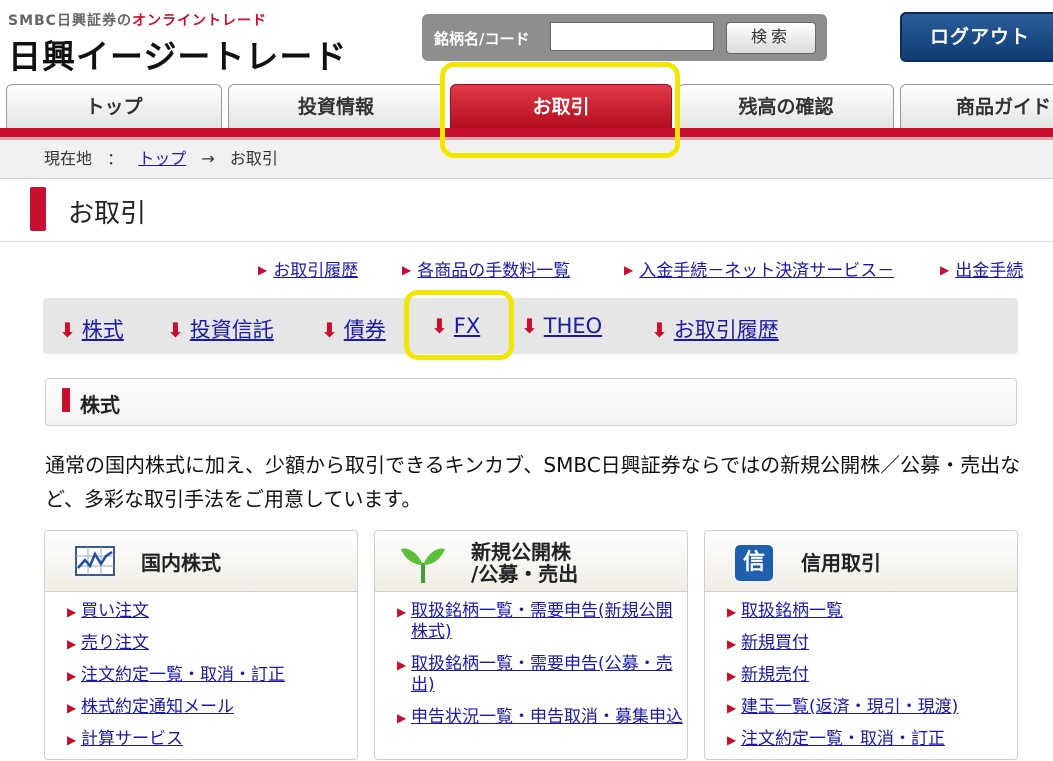 The image size is (1053, 761). I want to click on list-item: ▶ 株式約定通知メール, so click(212, 707).